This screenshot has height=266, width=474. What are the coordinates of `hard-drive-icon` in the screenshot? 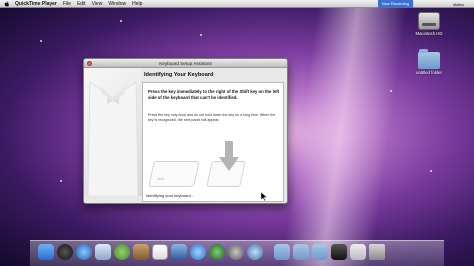 It's located at (429, 21).